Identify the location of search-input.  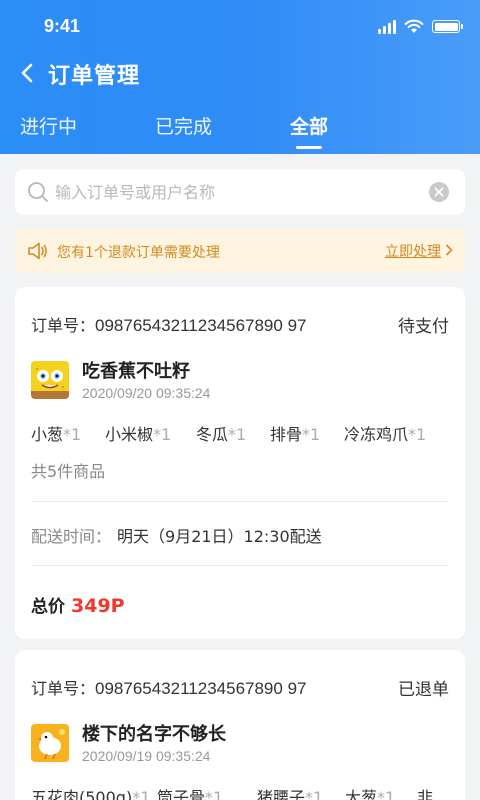
(240, 192).